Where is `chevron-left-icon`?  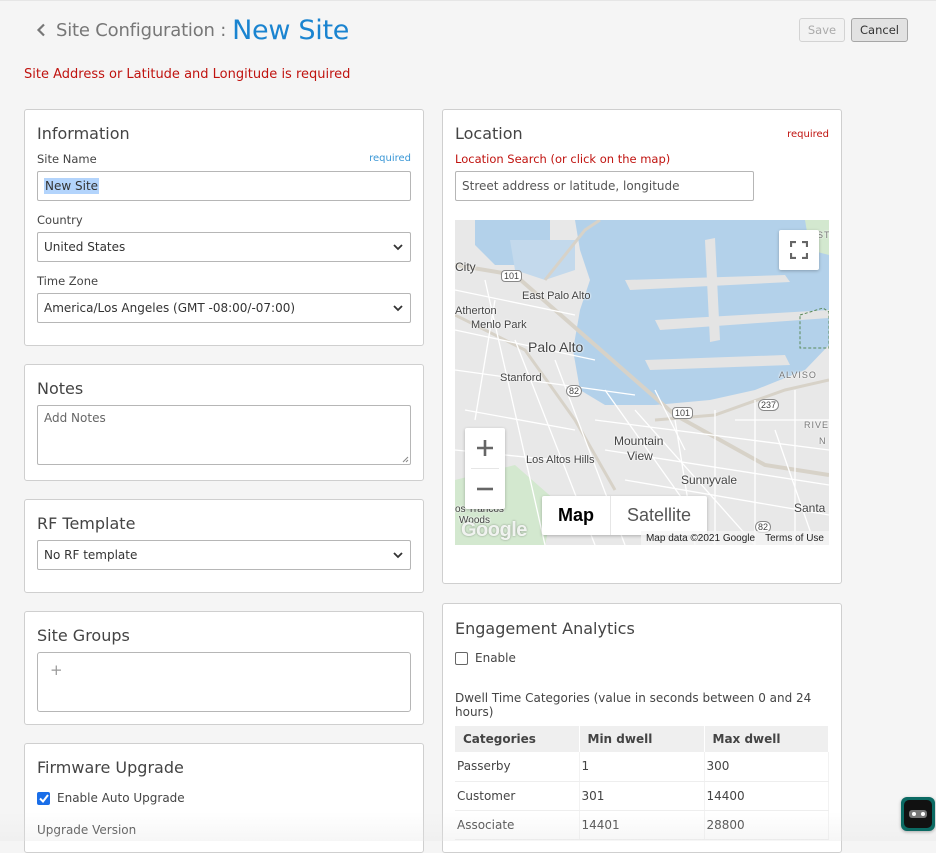 chevron-left-icon is located at coordinates (43, 30).